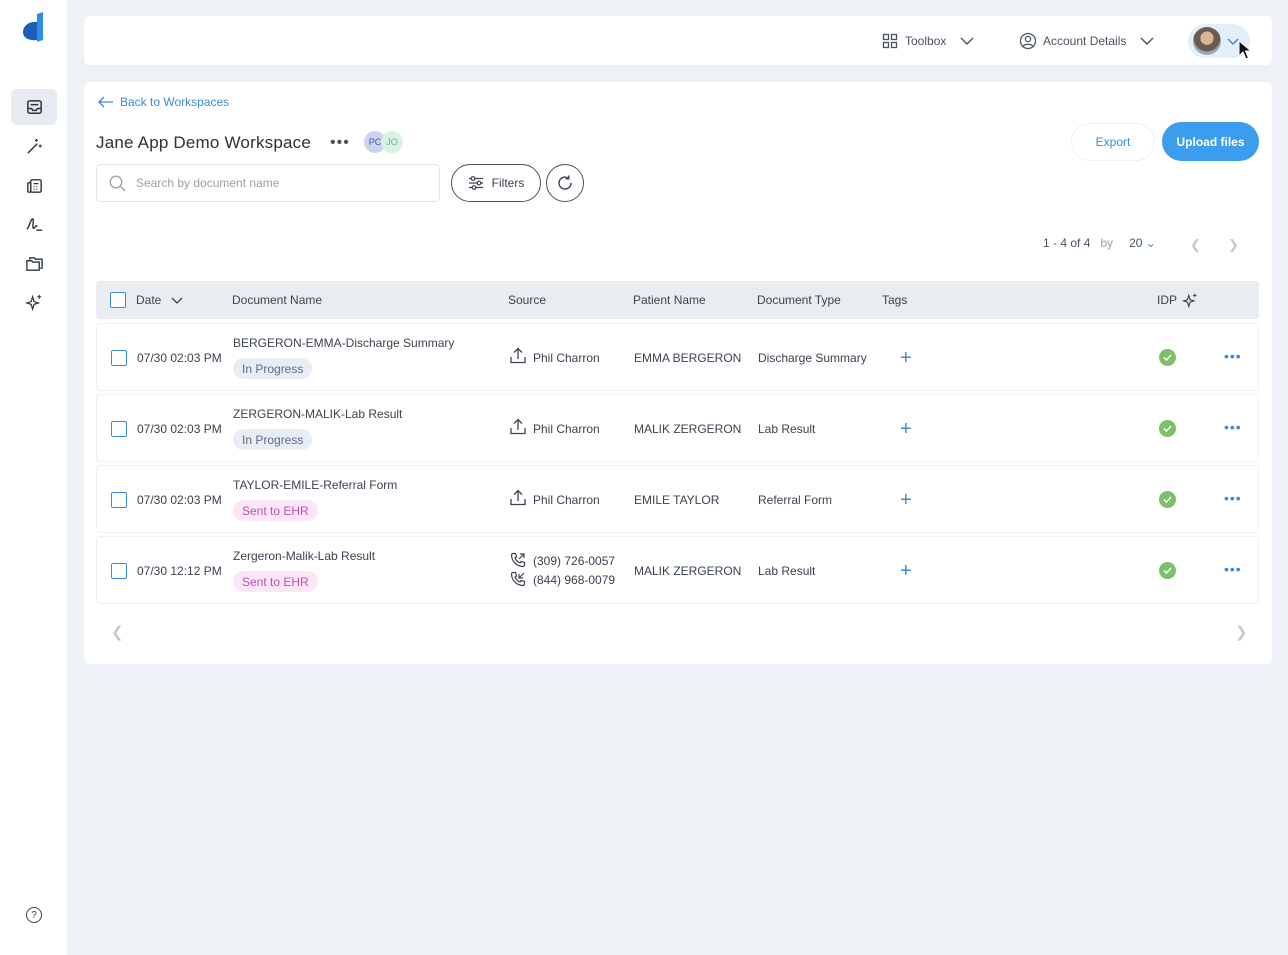 The image size is (1288, 955). I want to click on nav-ai, so click(34, 302).